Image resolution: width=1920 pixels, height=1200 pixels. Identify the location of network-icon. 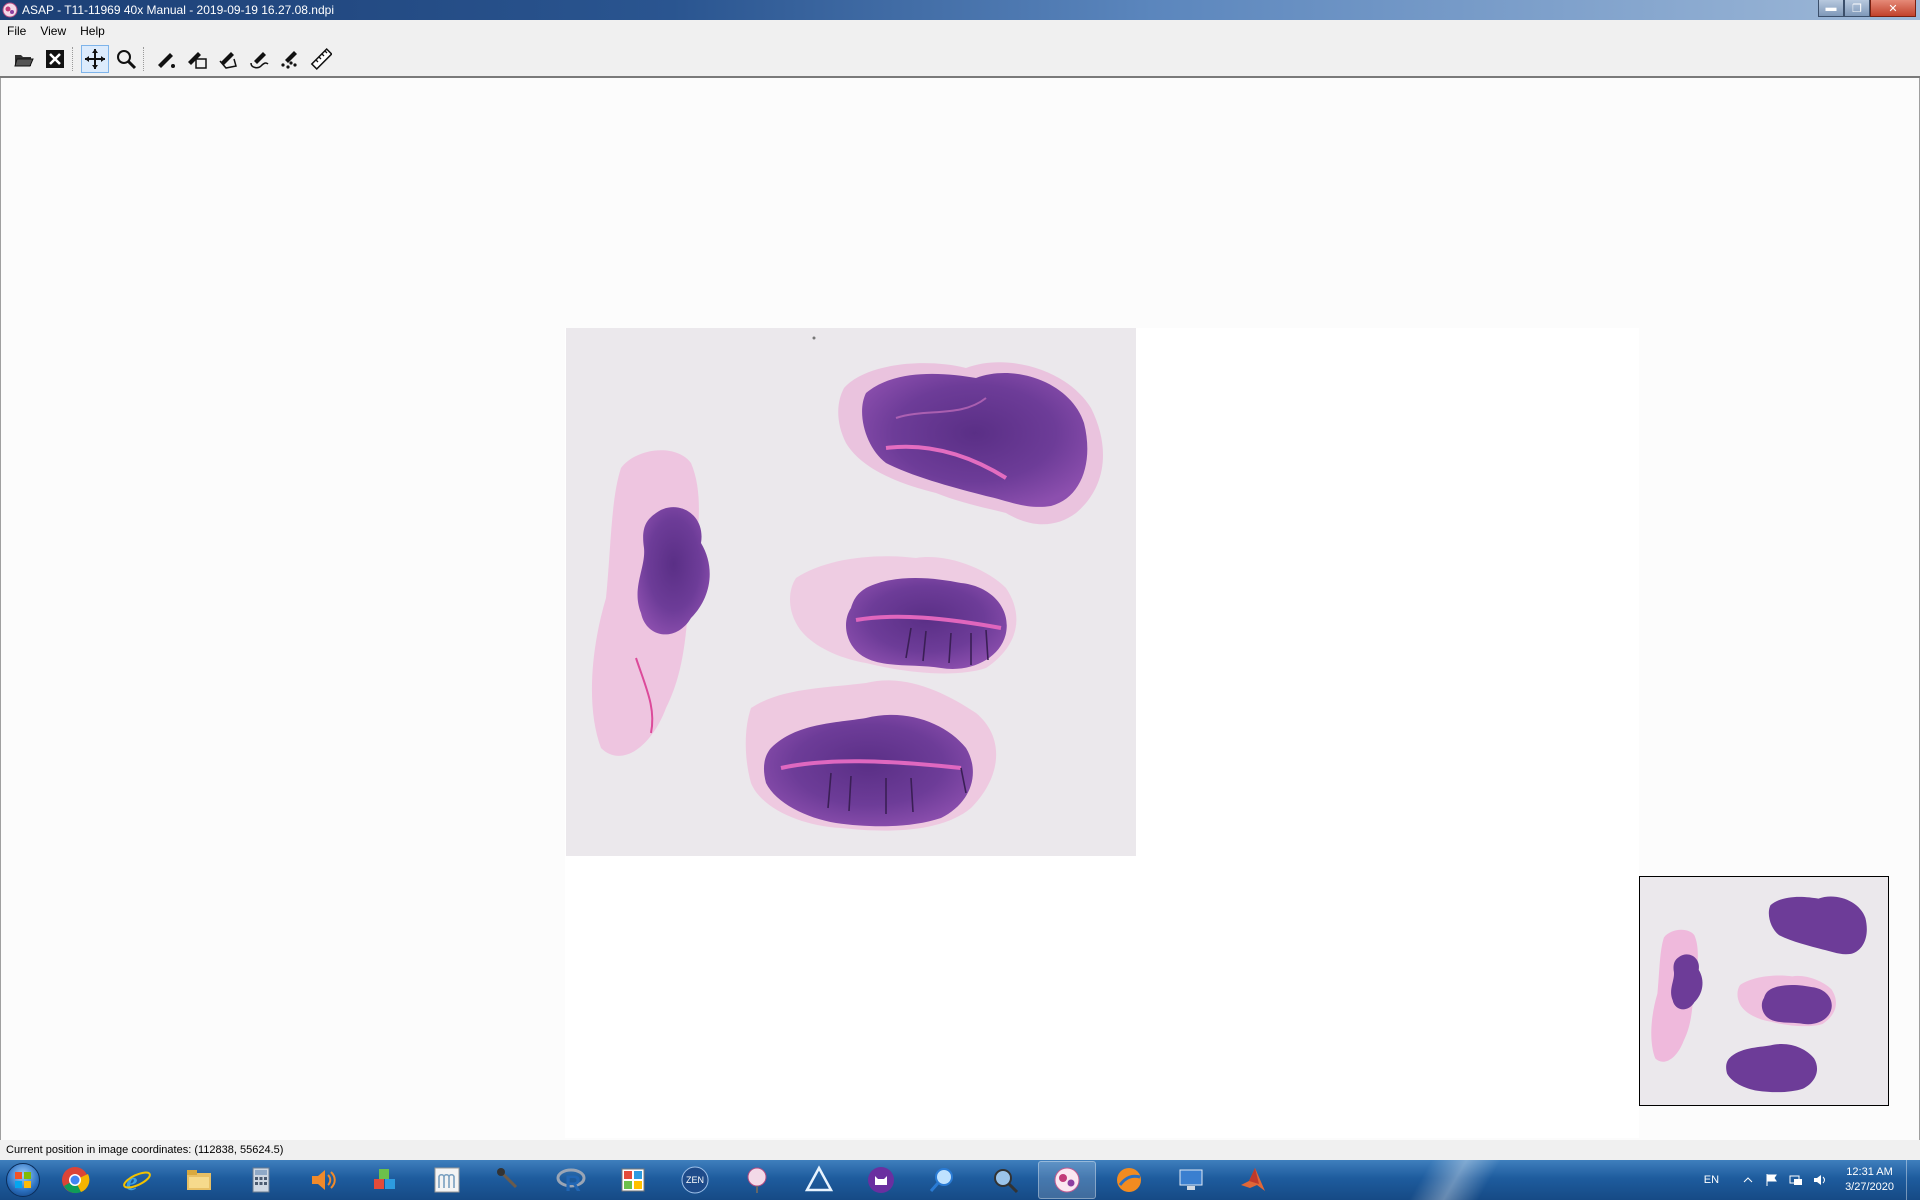
(1796, 1180).